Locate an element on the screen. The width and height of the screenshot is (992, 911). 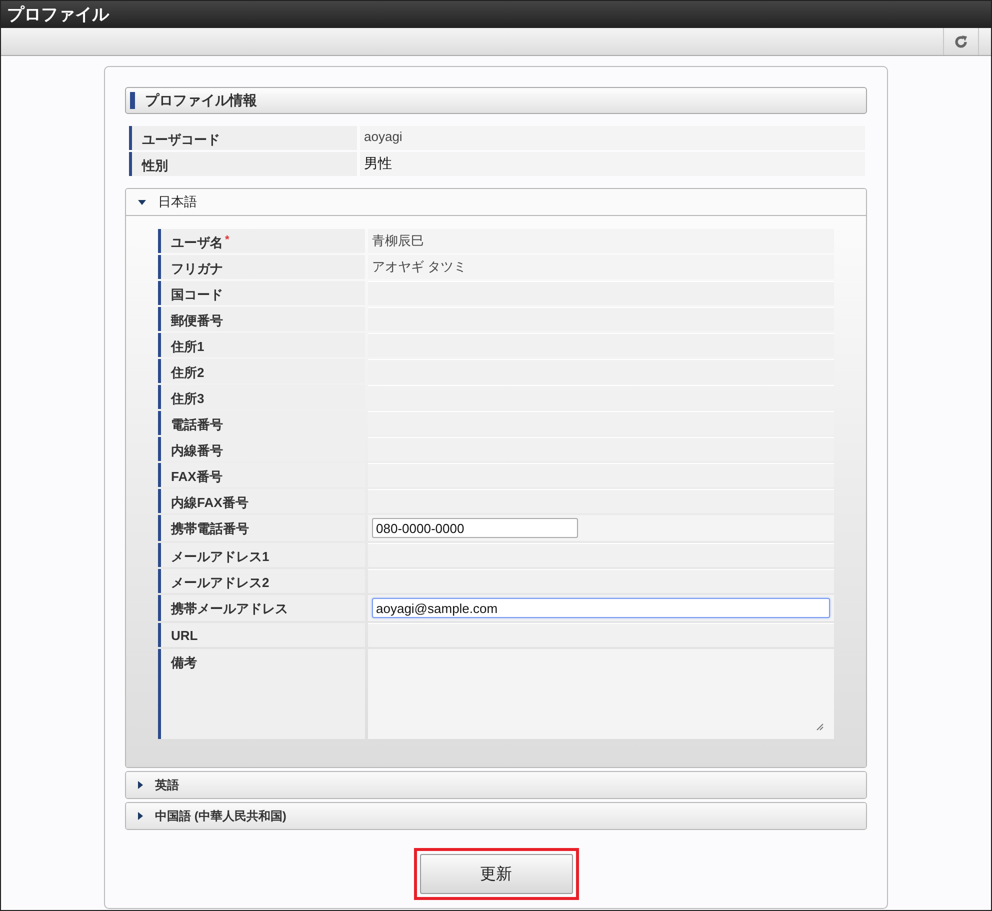
accordion-header: 英語 is located at coordinates (496, 785).